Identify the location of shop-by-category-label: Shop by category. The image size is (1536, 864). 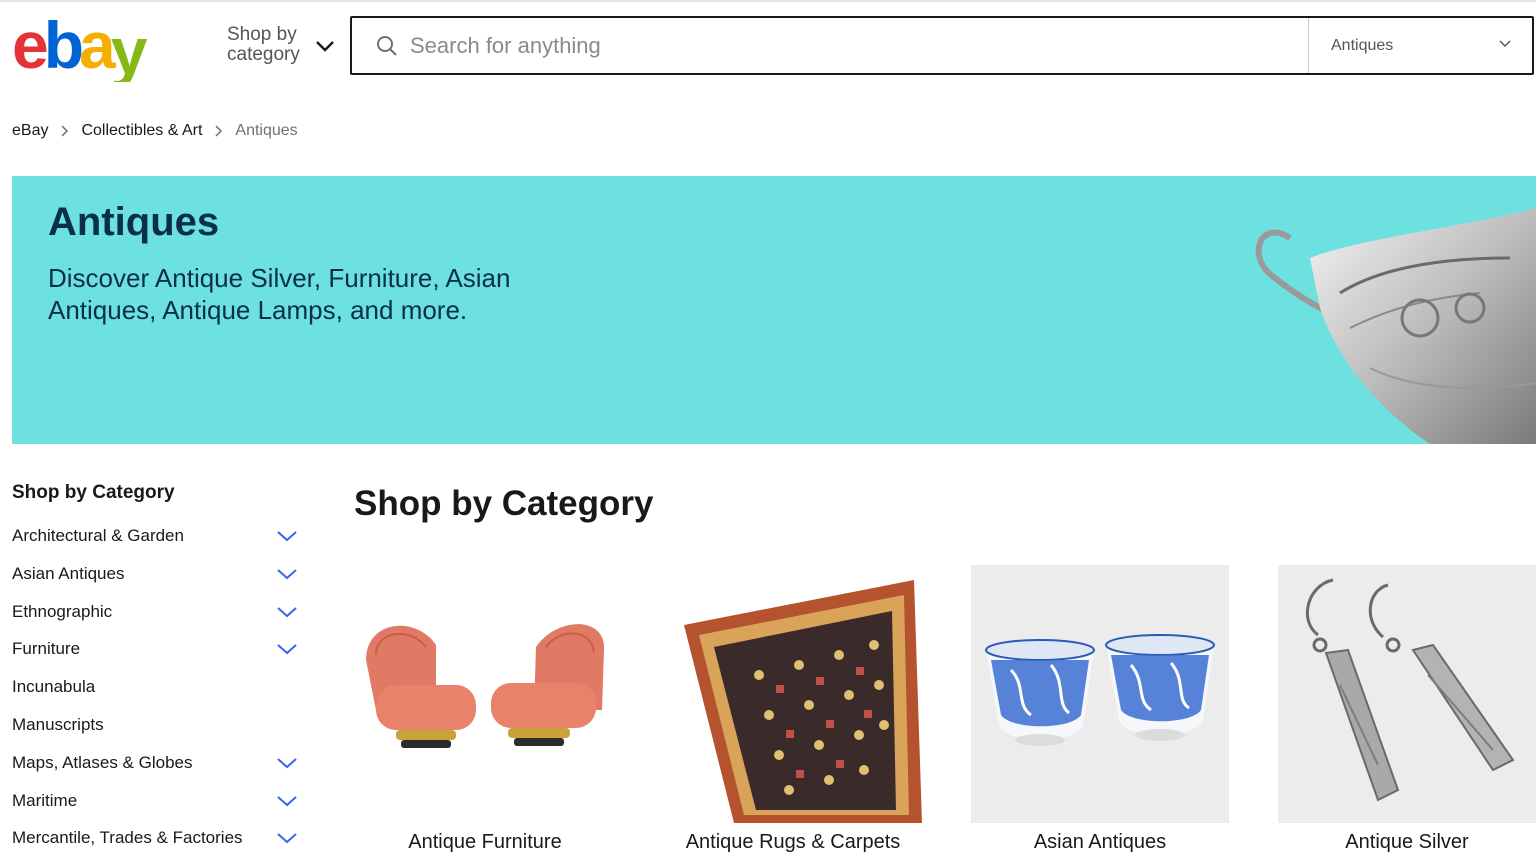
(263, 44).